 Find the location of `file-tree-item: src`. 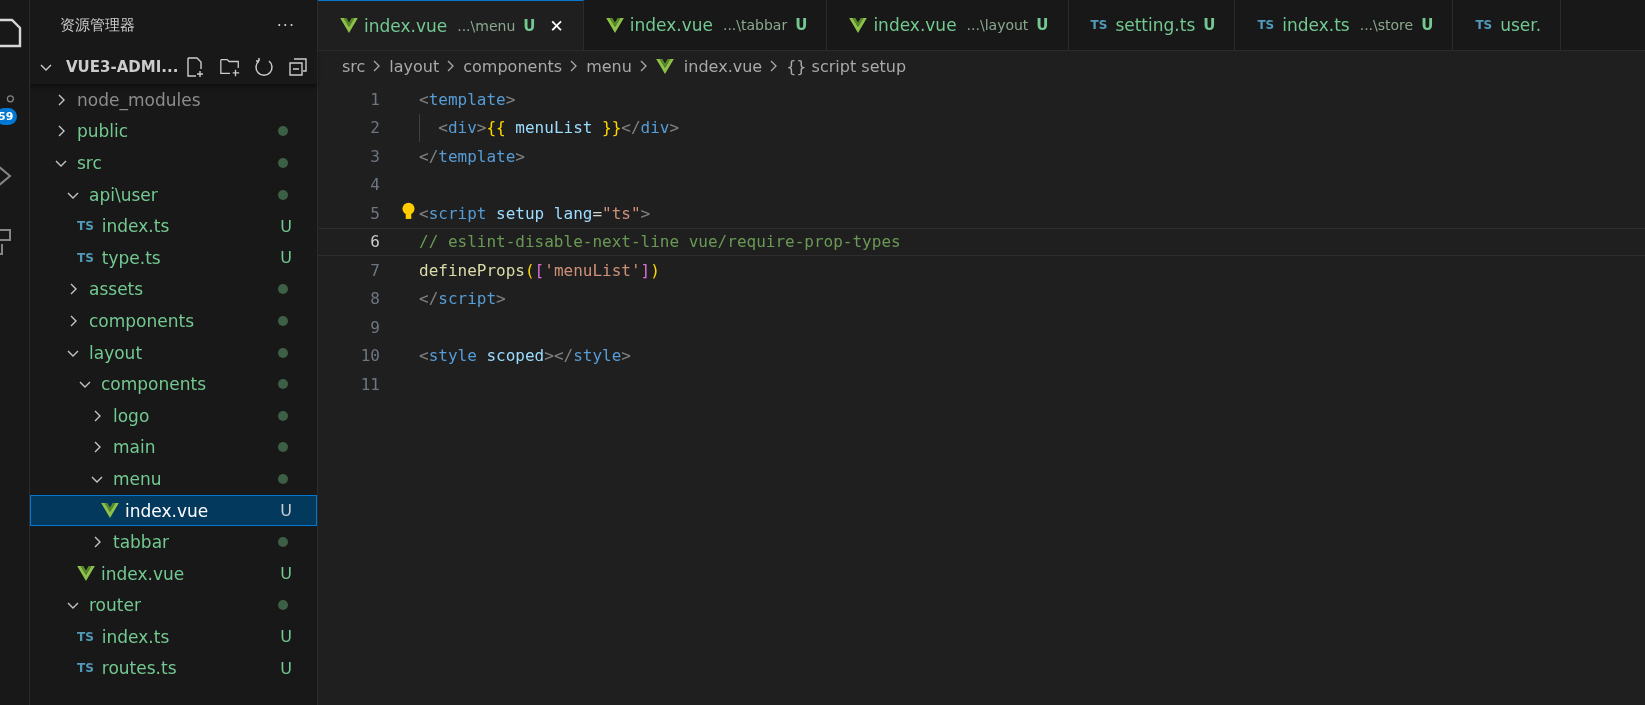

file-tree-item: src is located at coordinates (173, 163).